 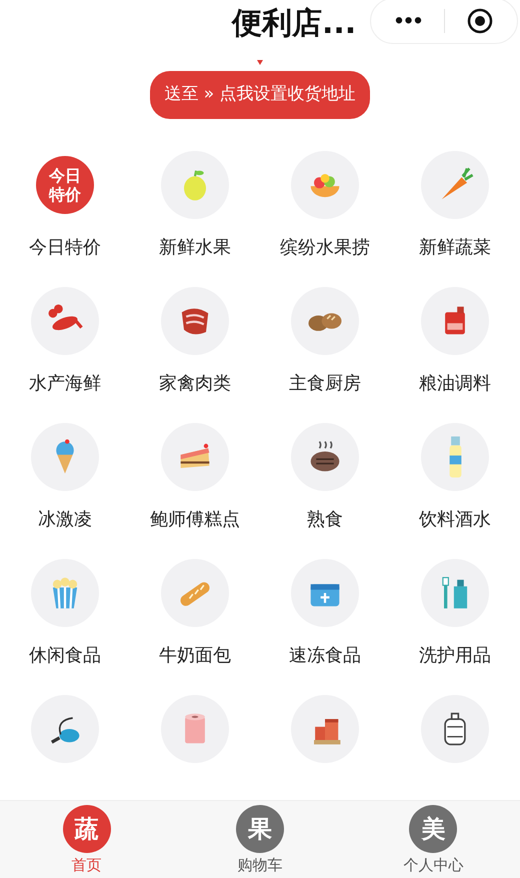 What do you see at coordinates (259, 864) in the screenshot?
I see `tab-label: 购物车` at bounding box center [259, 864].